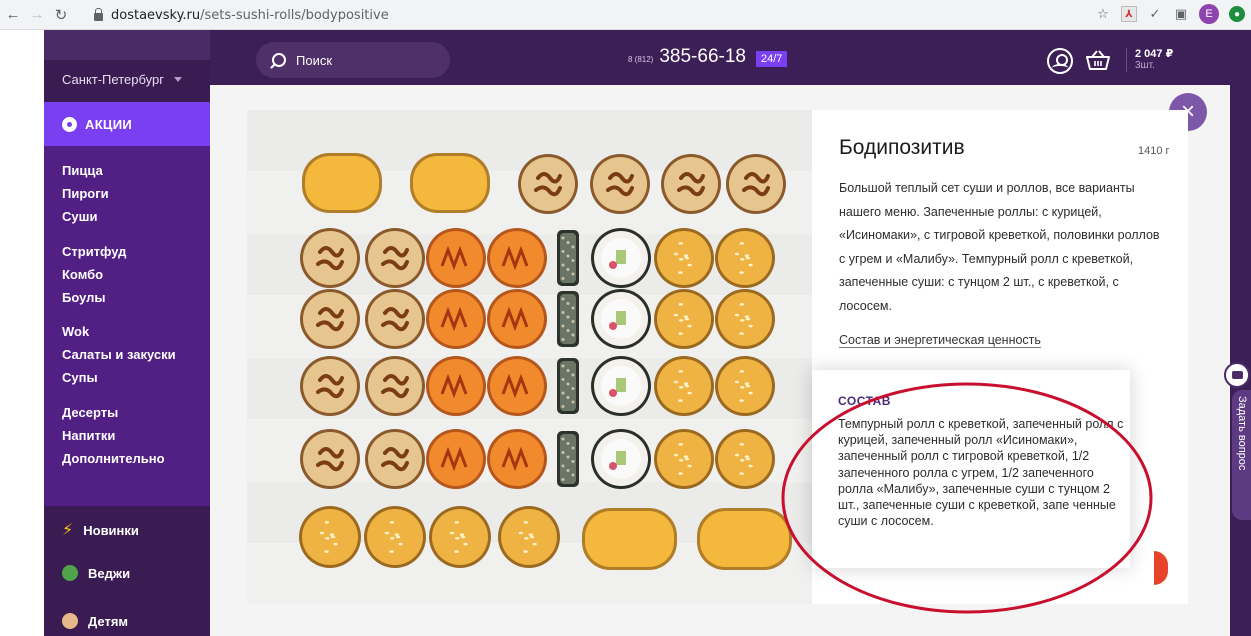 The image size is (1251, 636). I want to click on broccoli-icon, so click(70, 573).